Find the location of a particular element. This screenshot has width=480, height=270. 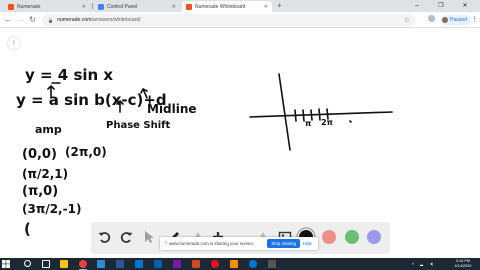

equation-general: y = a sin b(x-c)+d is located at coordinates (91, 100).